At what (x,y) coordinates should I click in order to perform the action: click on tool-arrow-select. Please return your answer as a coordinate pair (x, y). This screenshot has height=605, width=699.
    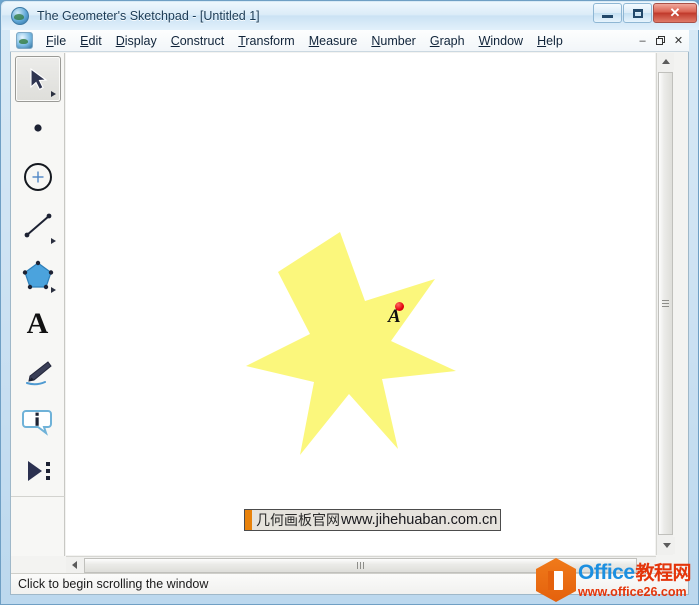
    Looking at the image, I should click on (37, 79).